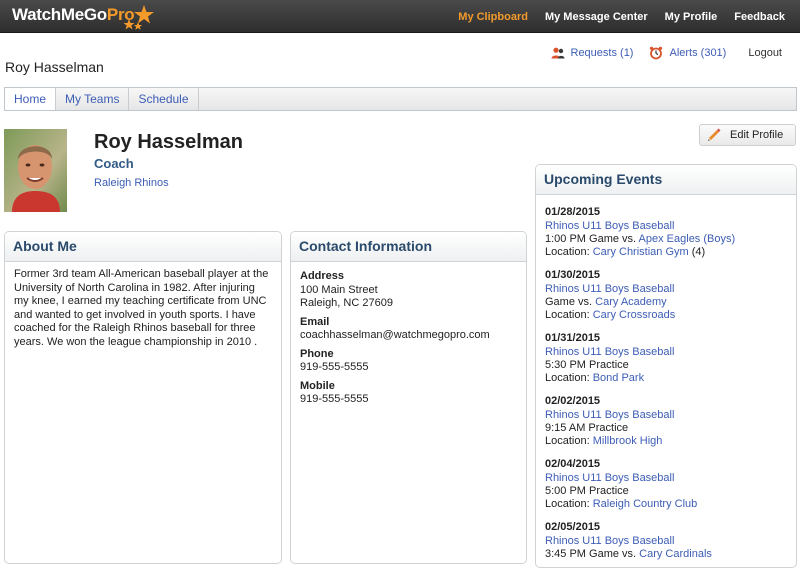 The image size is (800, 572). What do you see at coordinates (569, 302) in the screenshot?
I see `event-time: Game vs.` at bounding box center [569, 302].